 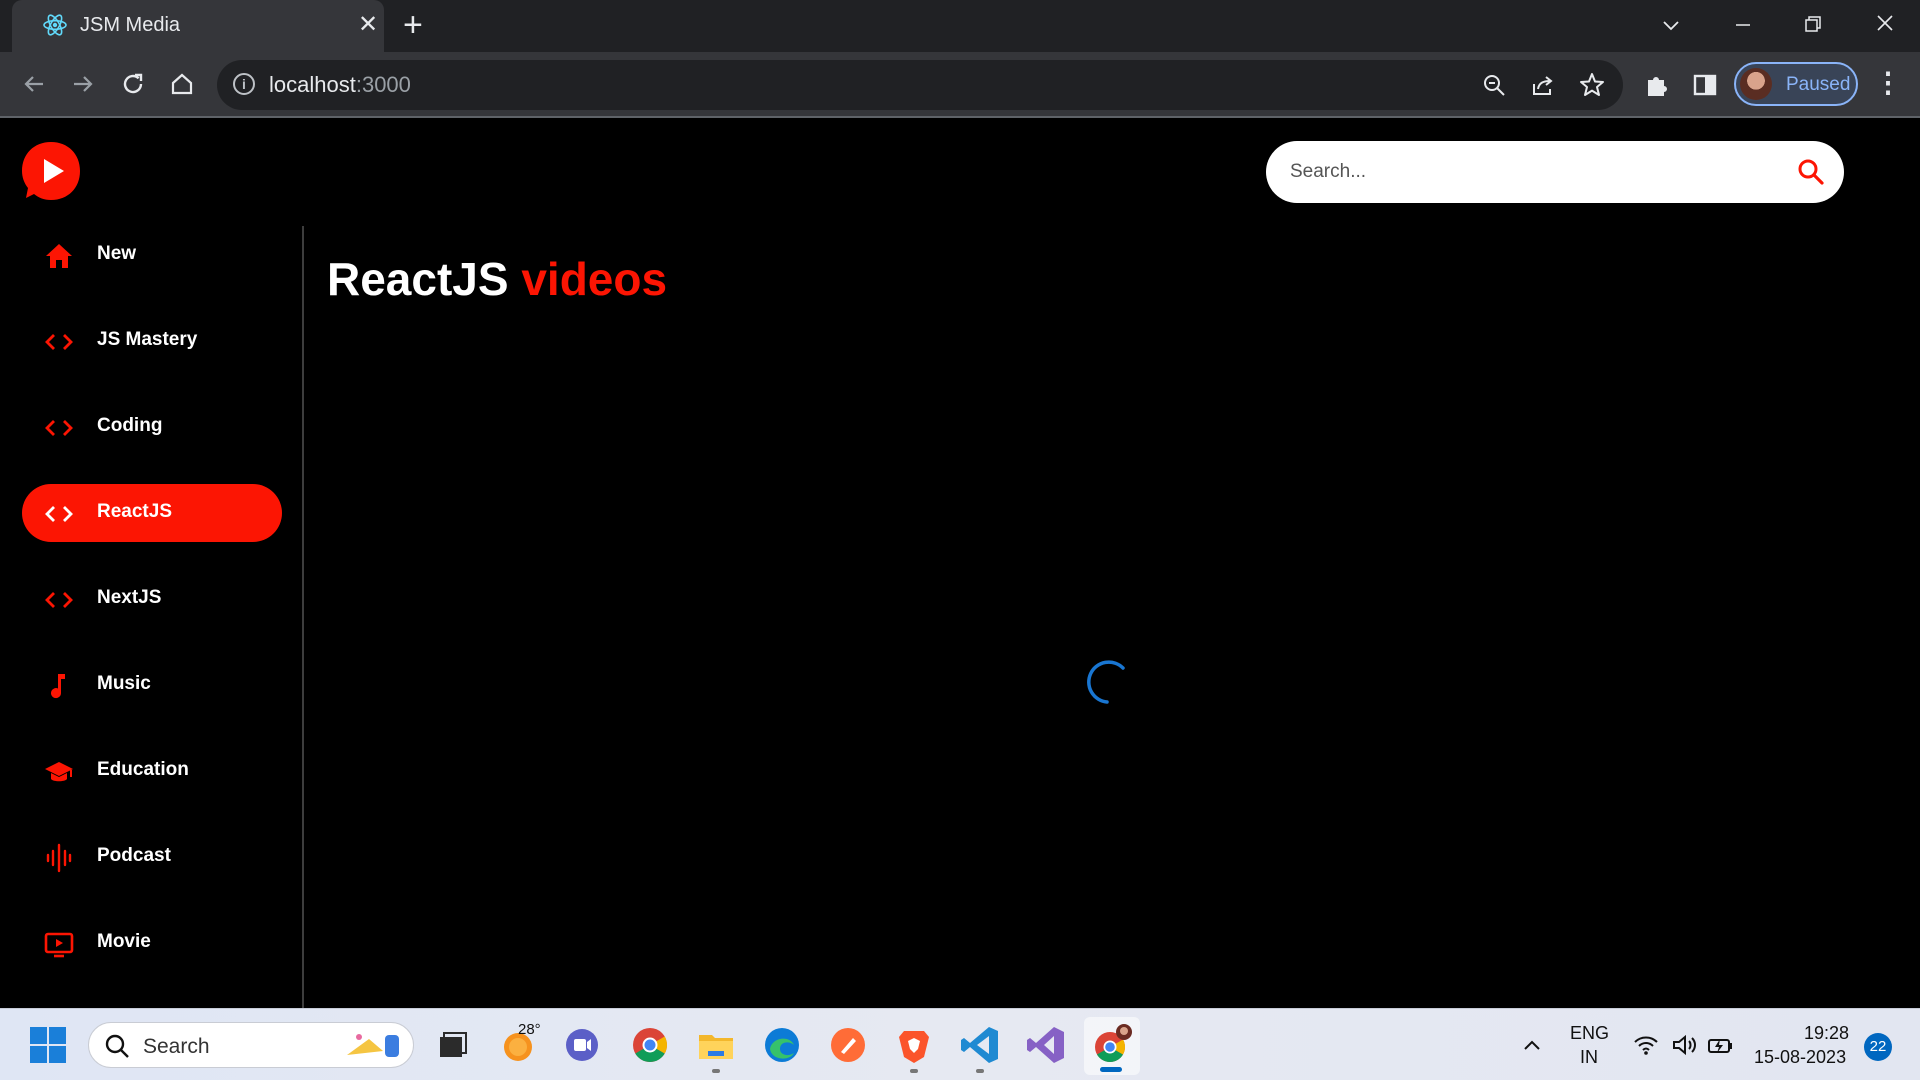 What do you see at coordinates (312, 84) in the screenshot?
I see `url-host: localhost` at bounding box center [312, 84].